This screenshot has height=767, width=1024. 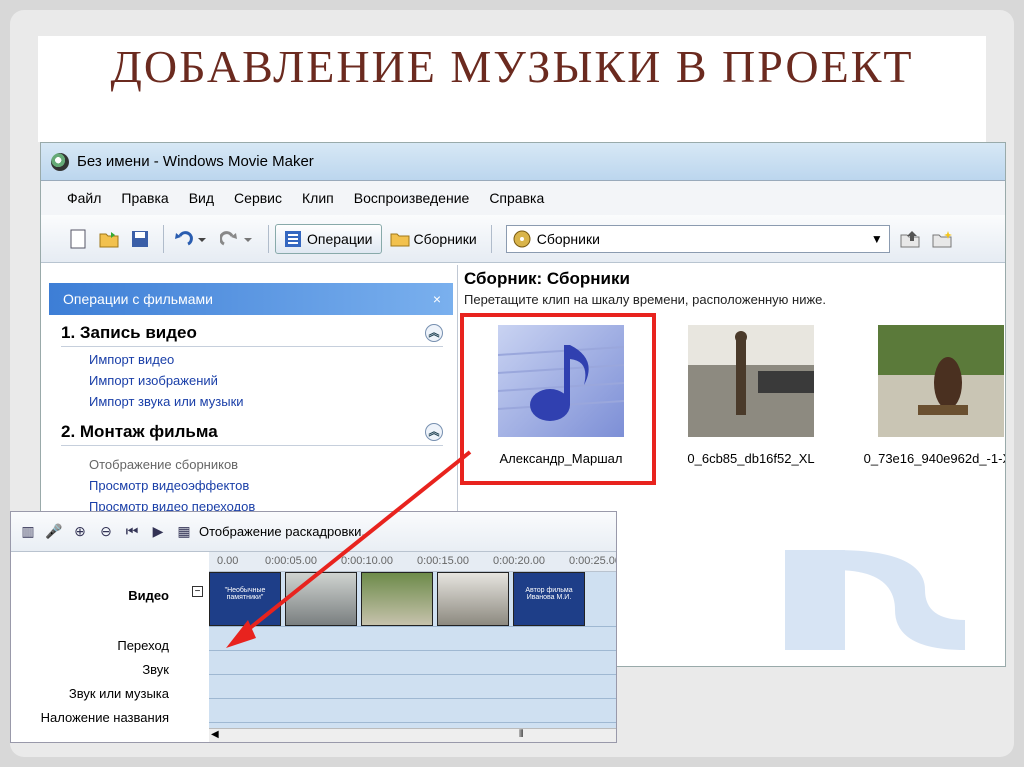 I want to click on title-bar: Без имени - Windows Movie Maker, so click(x=523, y=162).